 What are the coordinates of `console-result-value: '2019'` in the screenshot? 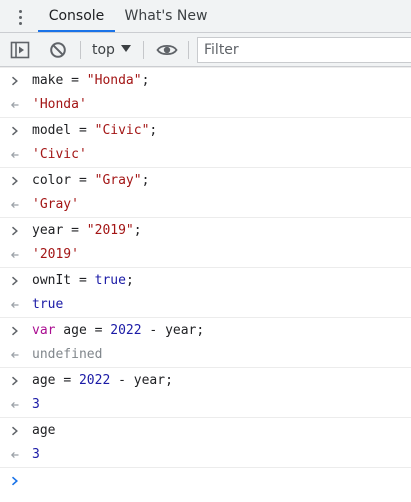 It's located at (55, 254).